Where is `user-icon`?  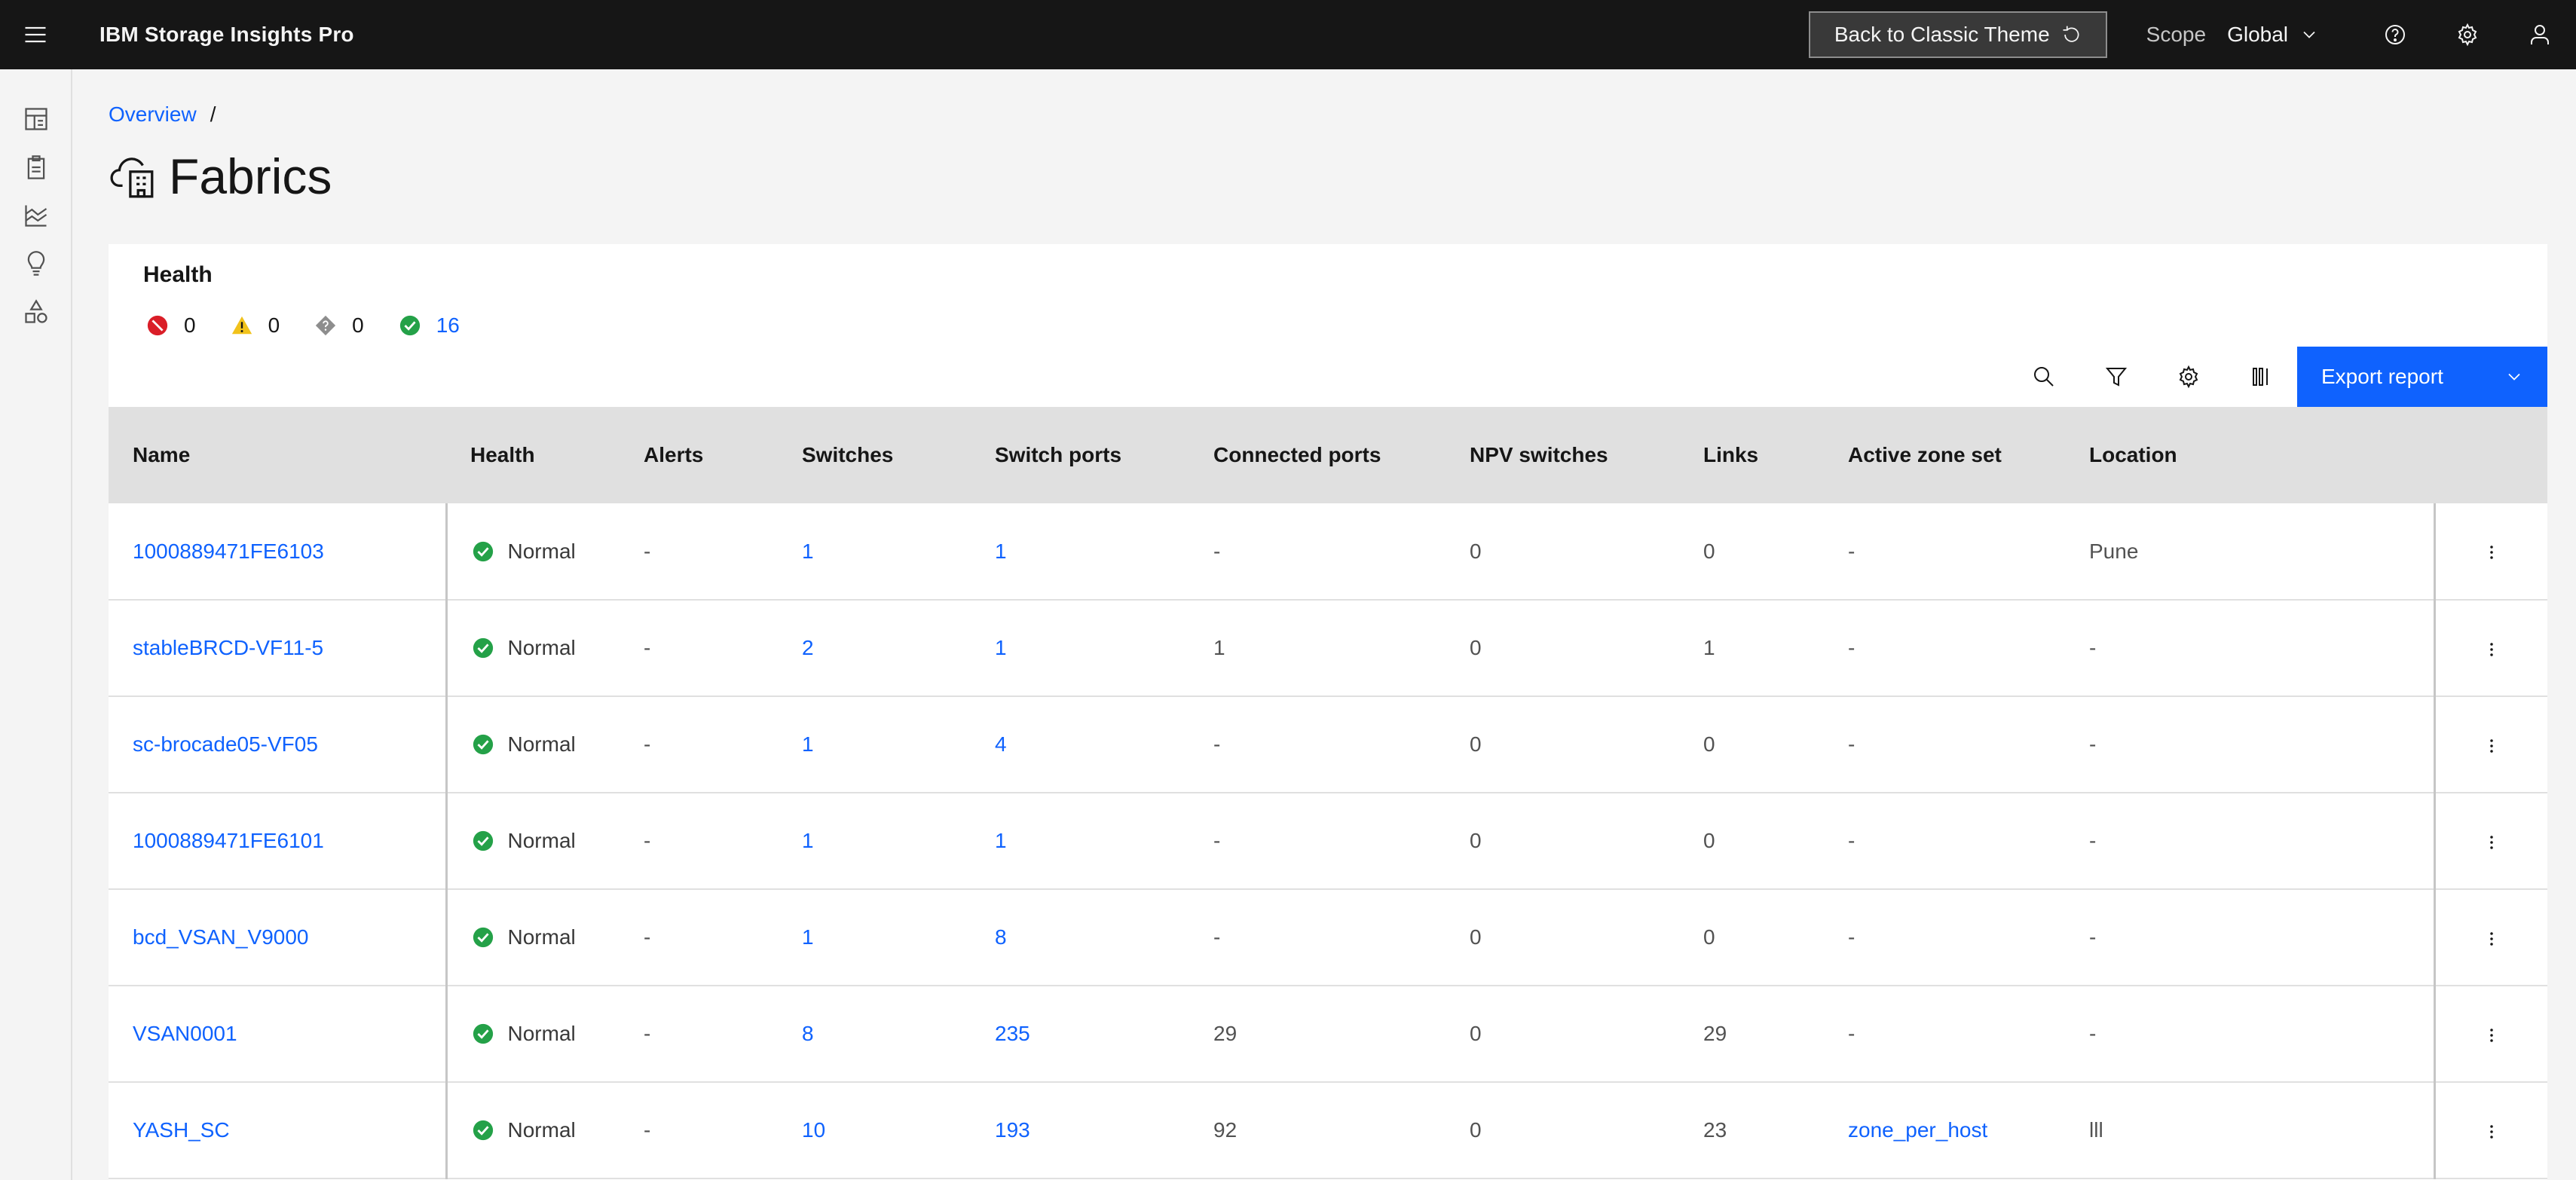 user-icon is located at coordinates (2540, 35).